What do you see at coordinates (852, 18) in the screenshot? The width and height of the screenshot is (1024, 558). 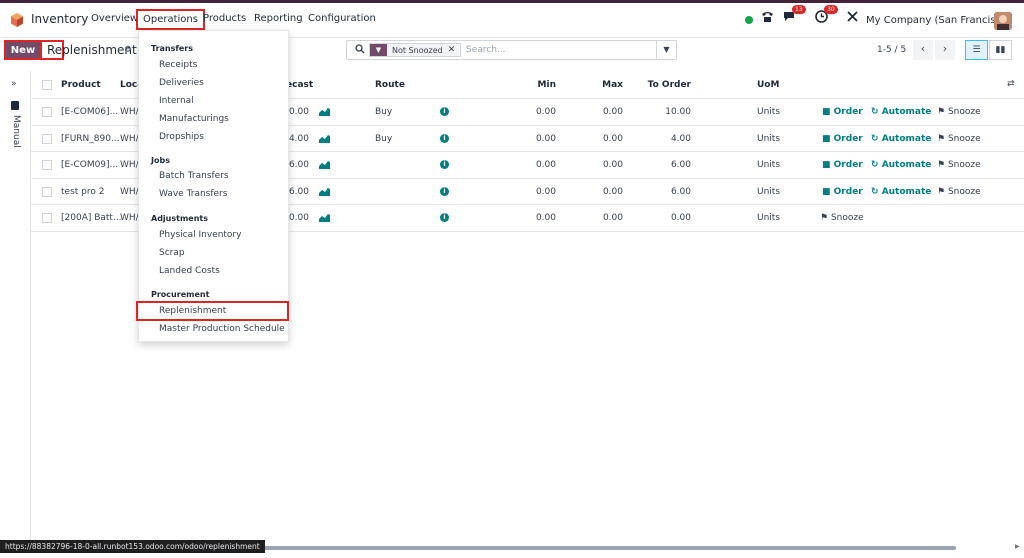 I see `tools-icon` at bounding box center [852, 18].